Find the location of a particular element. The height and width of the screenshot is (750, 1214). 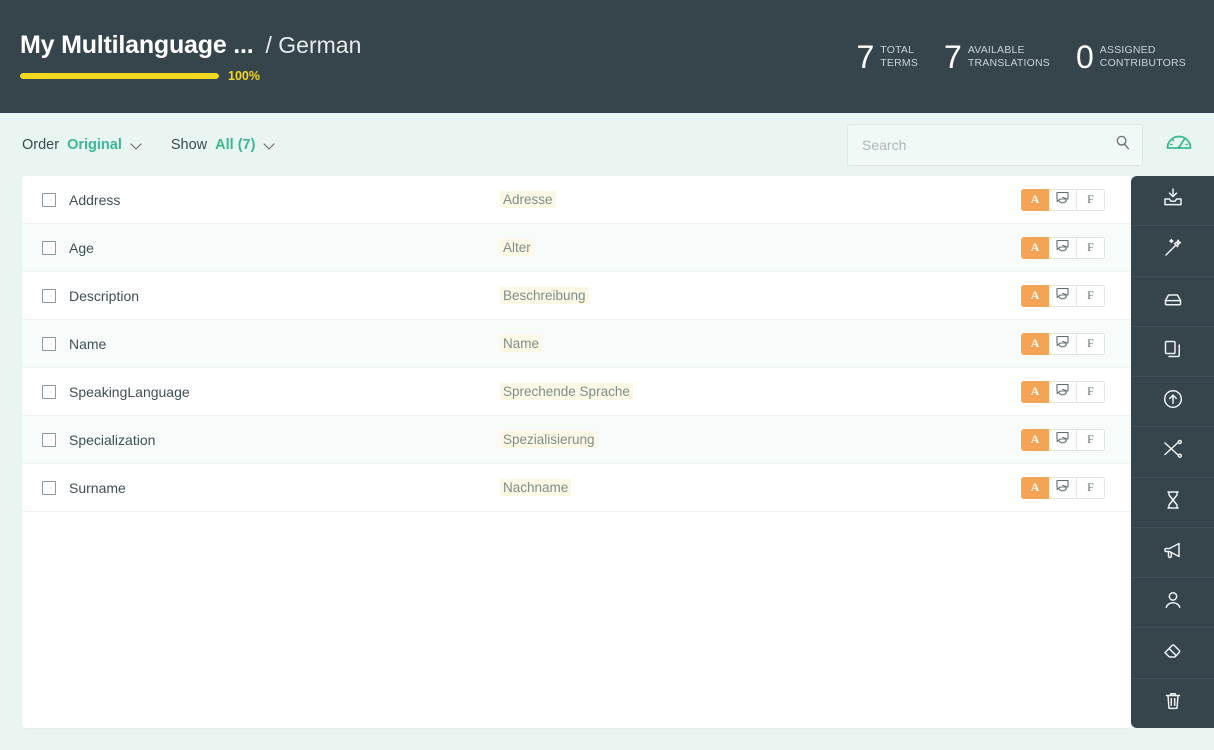

translation-cell: Spezialisierung is located at coordinates (755, 439).